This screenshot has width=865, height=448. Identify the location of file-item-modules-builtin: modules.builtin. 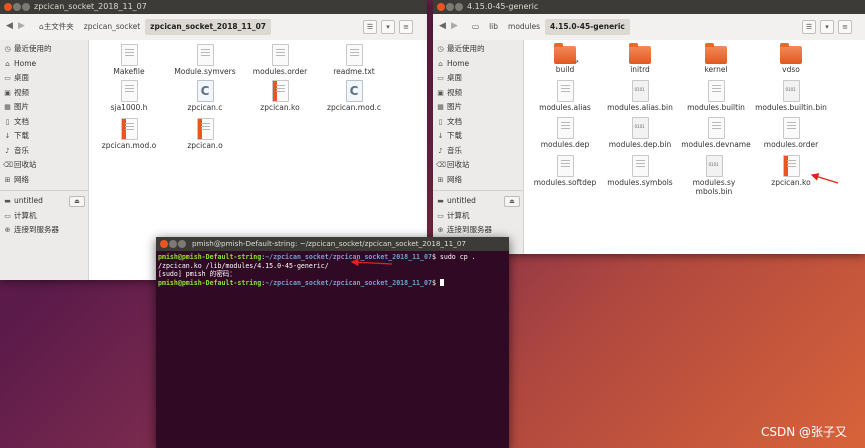
(716, 96).